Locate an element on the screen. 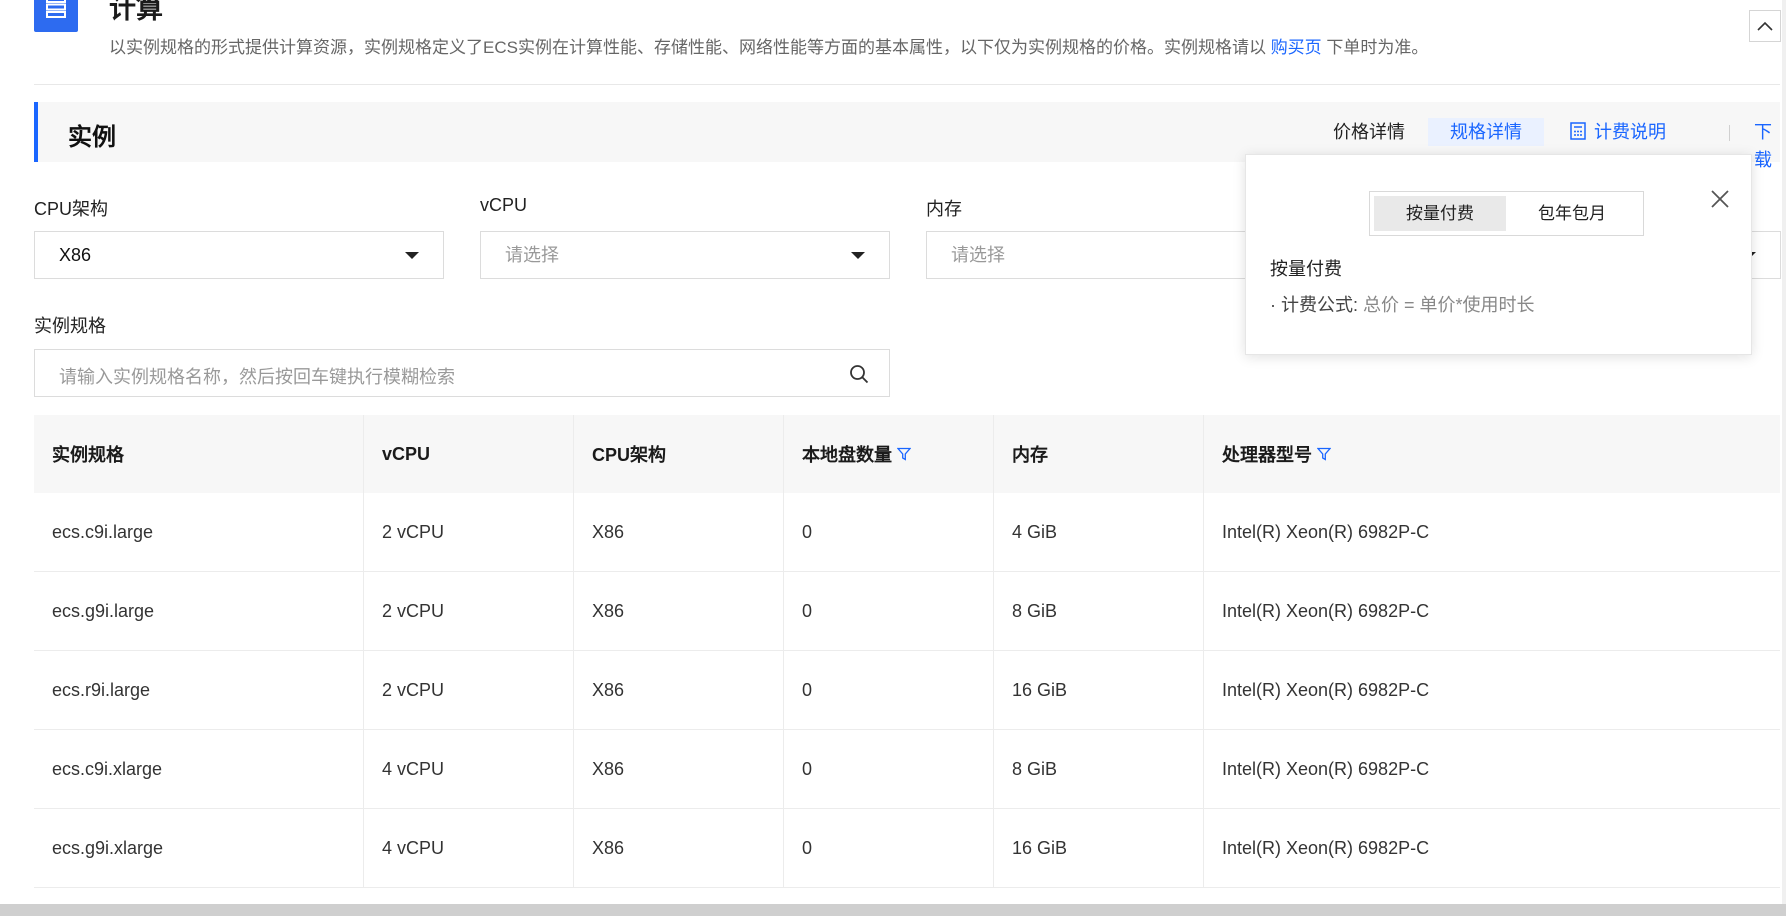 The image size is (1786, 916). vcpu-label: vCPU is located at coordinates (504, 205).